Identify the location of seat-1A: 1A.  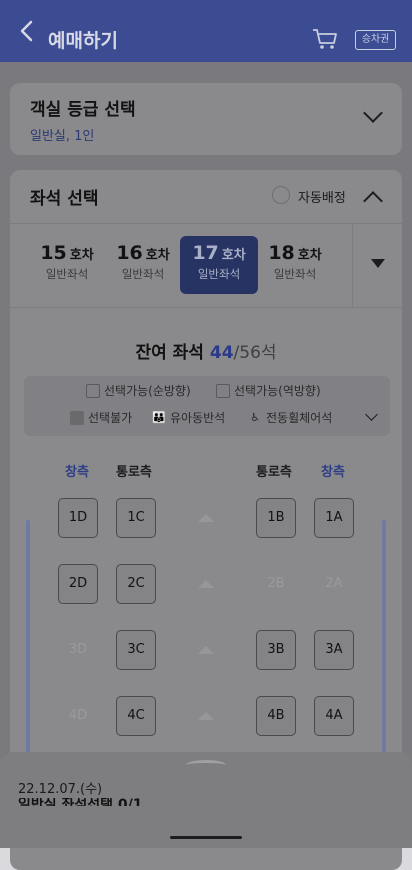
(334, 518).